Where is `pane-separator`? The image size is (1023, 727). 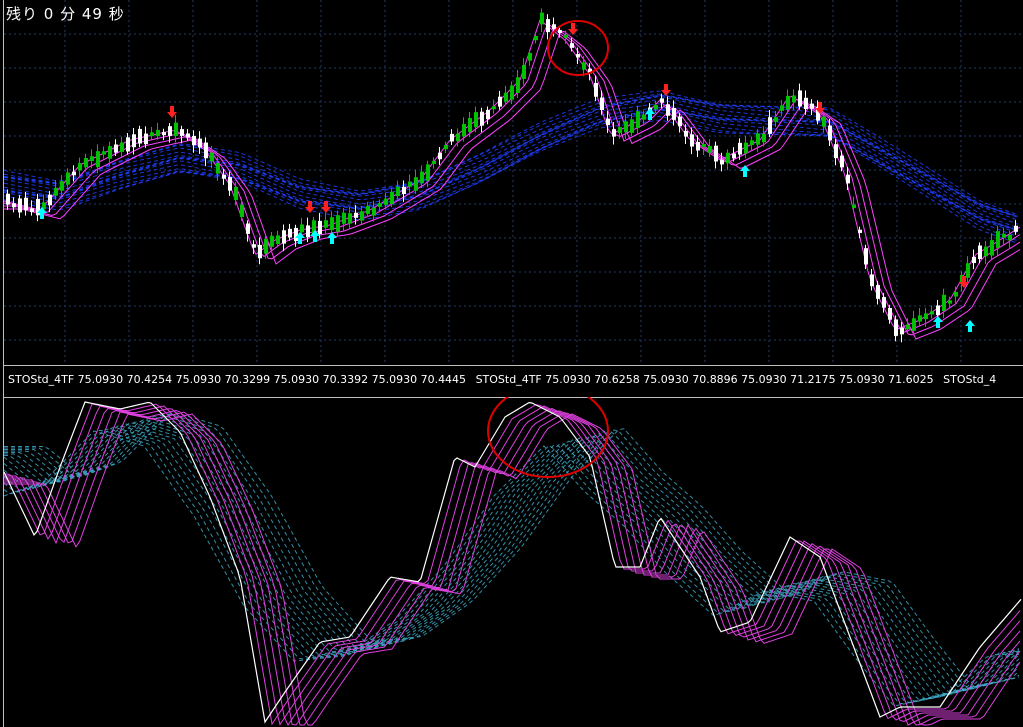
pane-separator is located at coordinates (513, 365).